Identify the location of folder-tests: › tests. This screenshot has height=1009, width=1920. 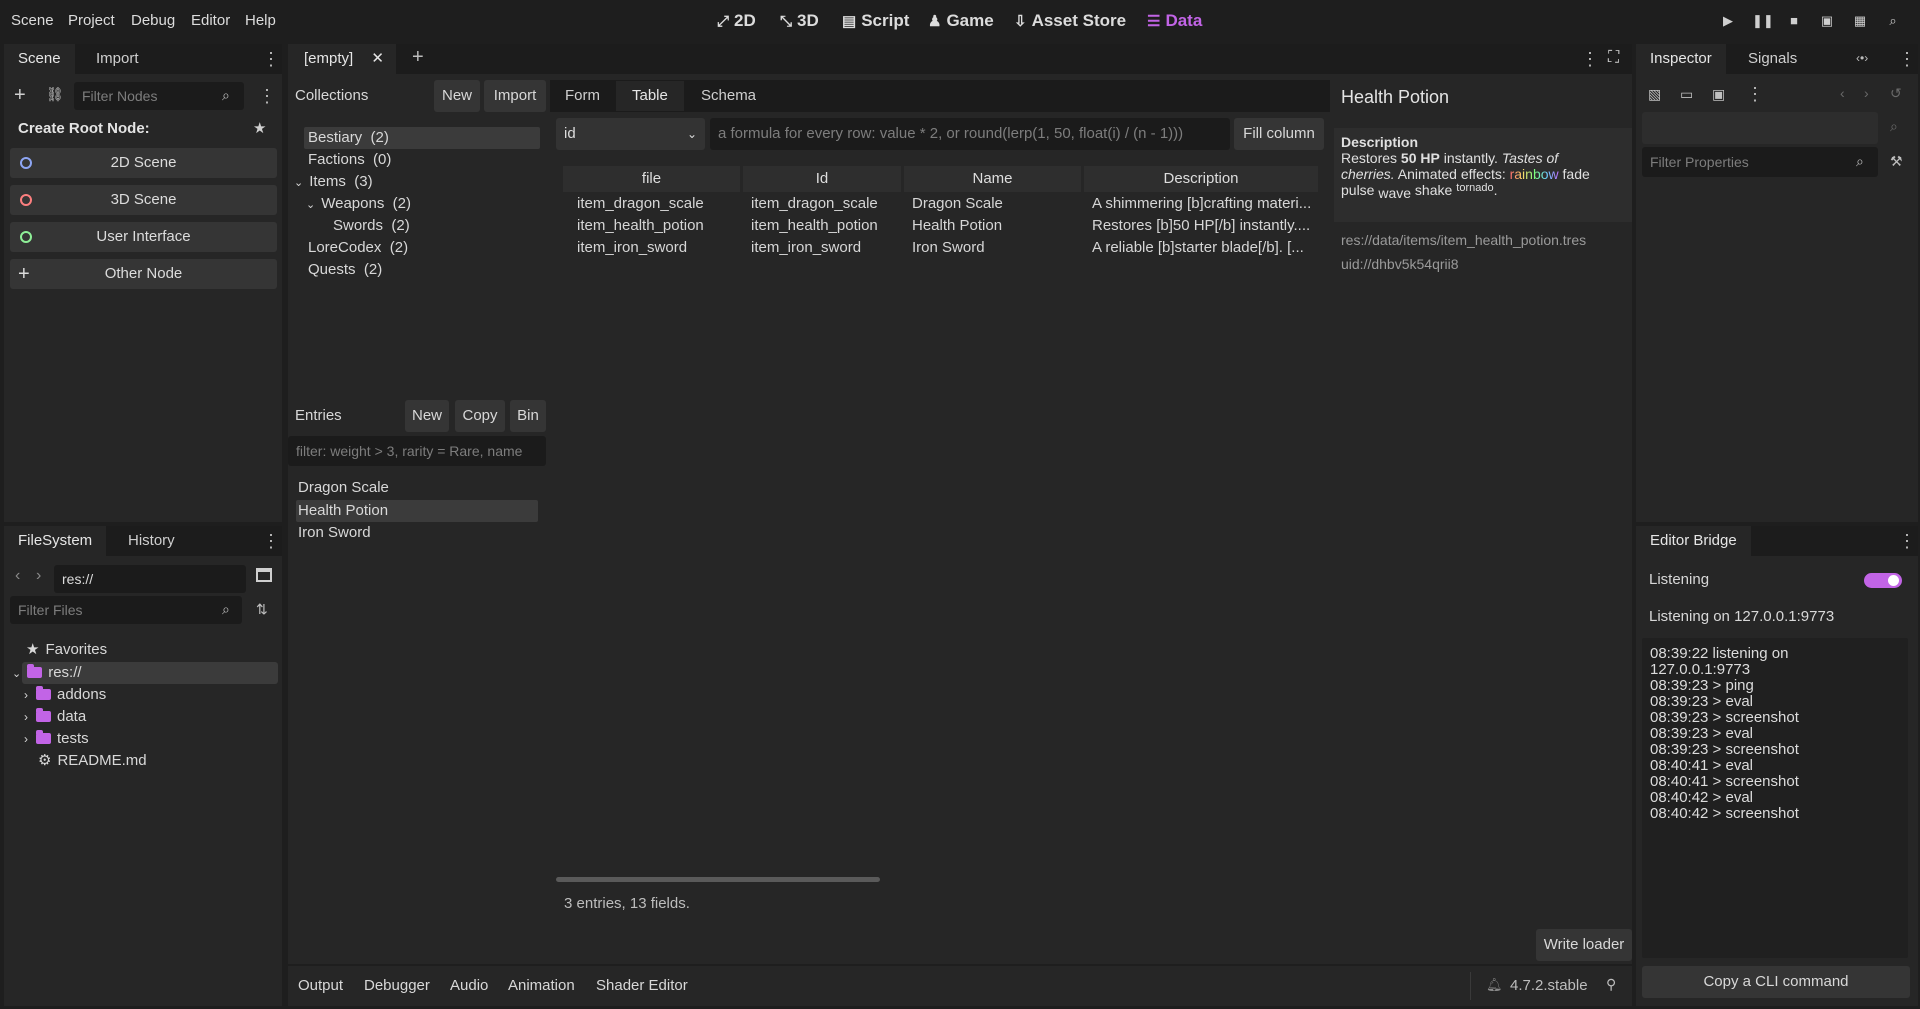
(56, 739).